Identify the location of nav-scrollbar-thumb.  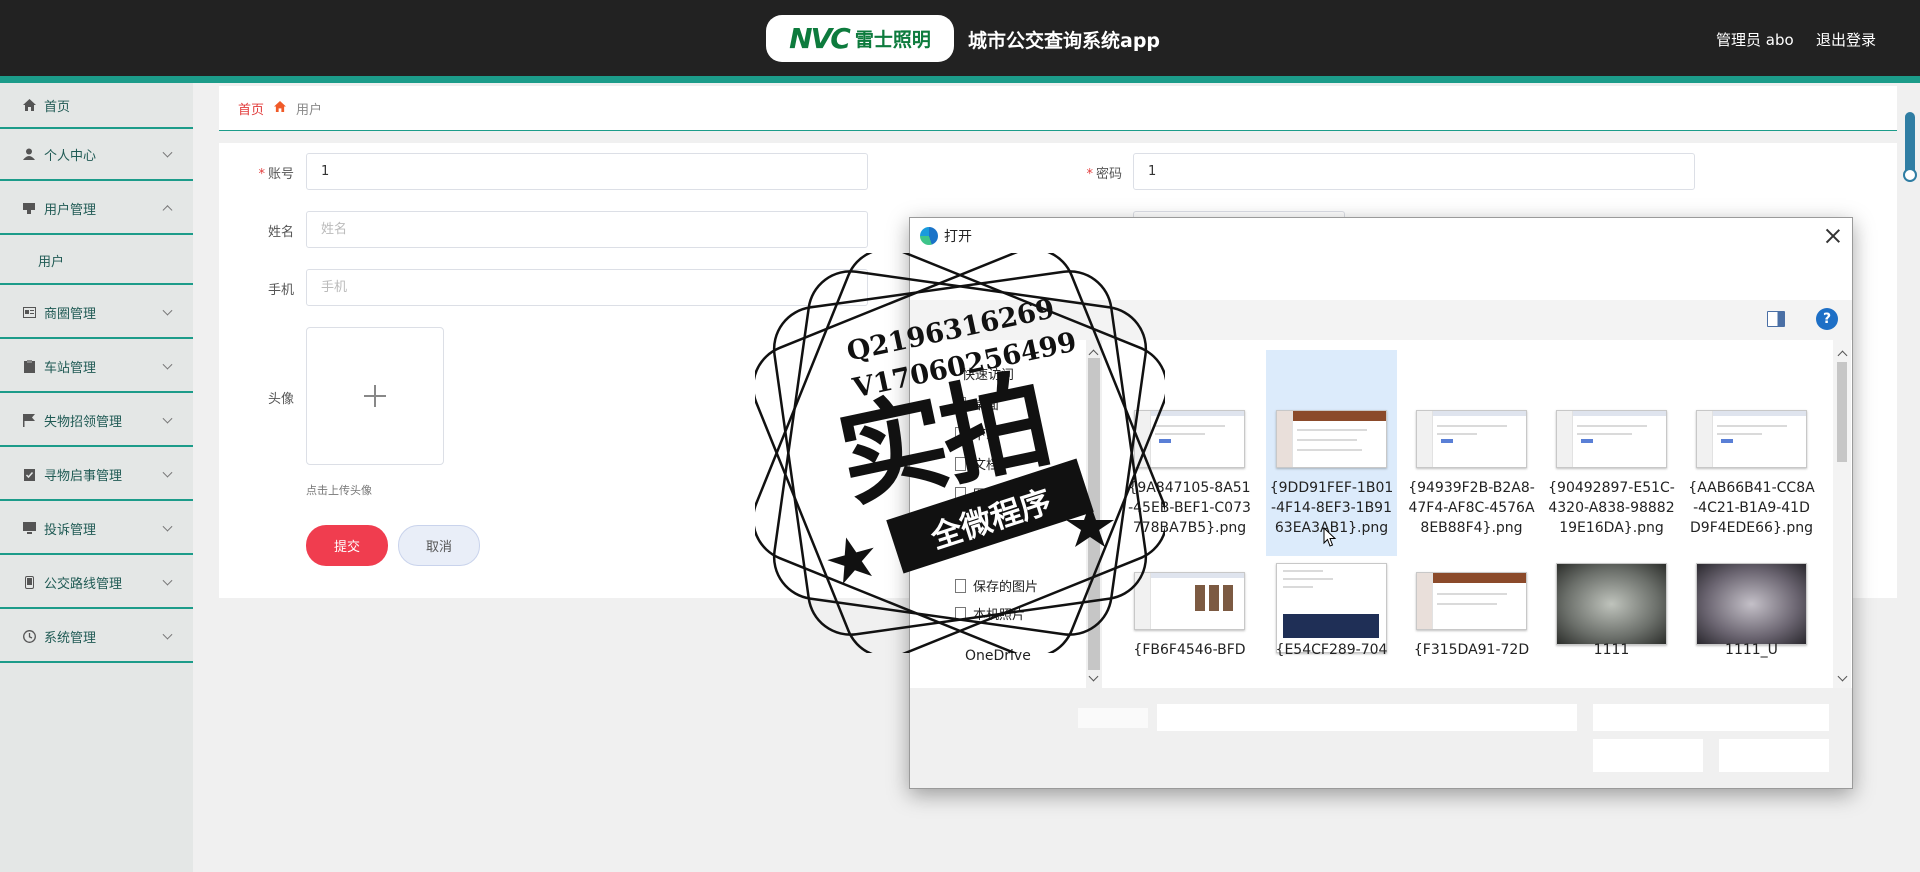
(1094, 514).